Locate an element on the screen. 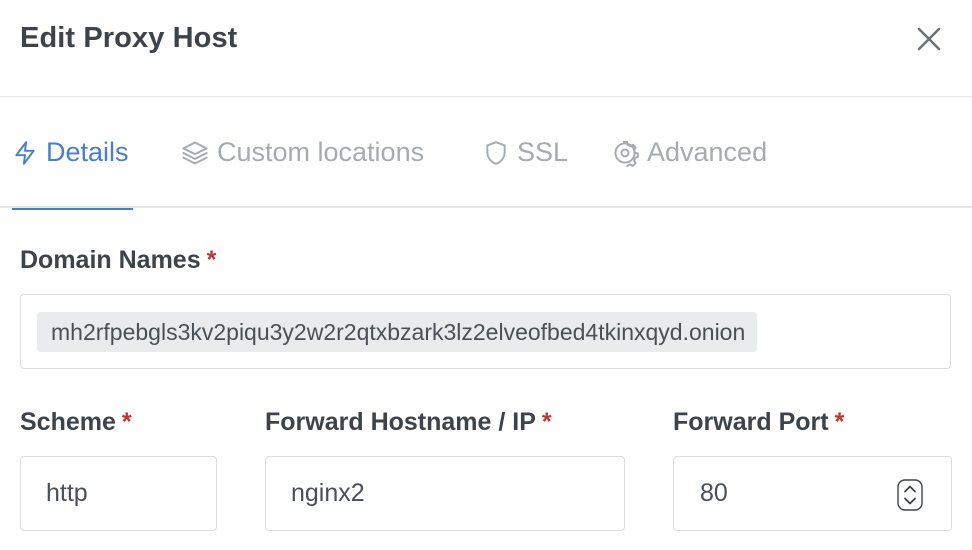 The height and width of the screenshot is (550, 972). tab-details: Details is located at coordinates (72, 153).